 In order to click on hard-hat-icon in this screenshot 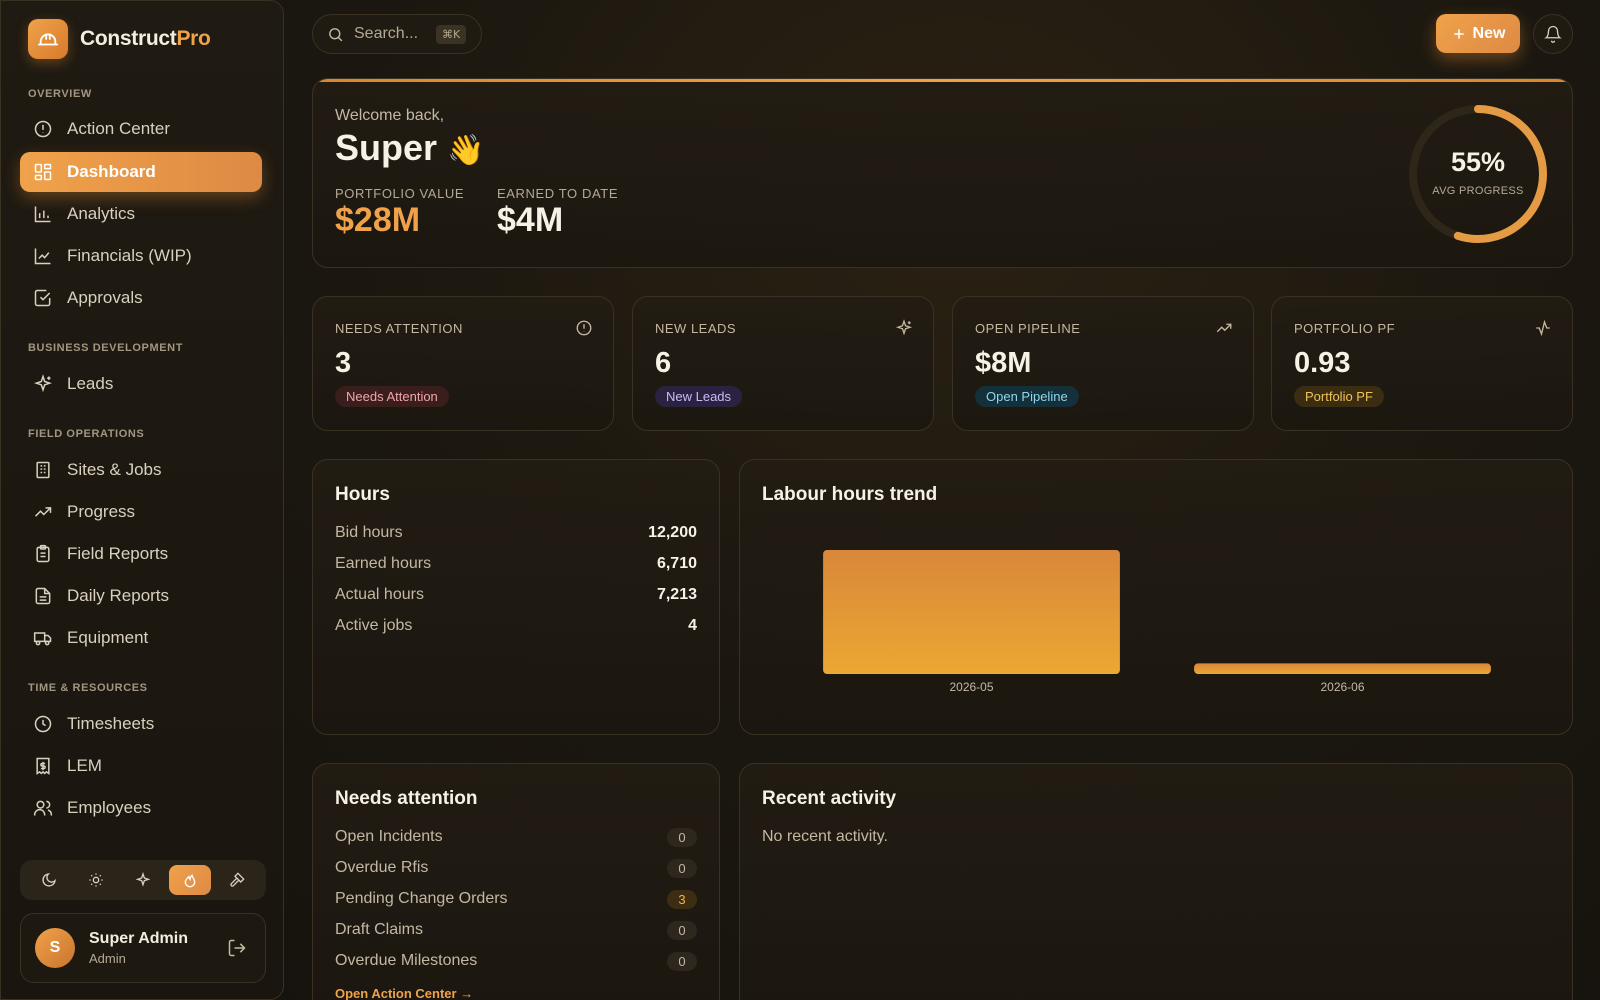, I will do `click(48, 39)`.